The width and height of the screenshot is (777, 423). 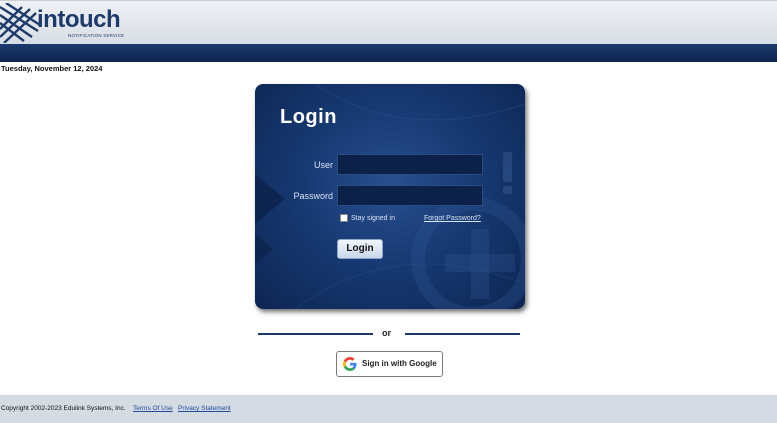 I want to click on password-label: Password, so click(x=313, y=196).